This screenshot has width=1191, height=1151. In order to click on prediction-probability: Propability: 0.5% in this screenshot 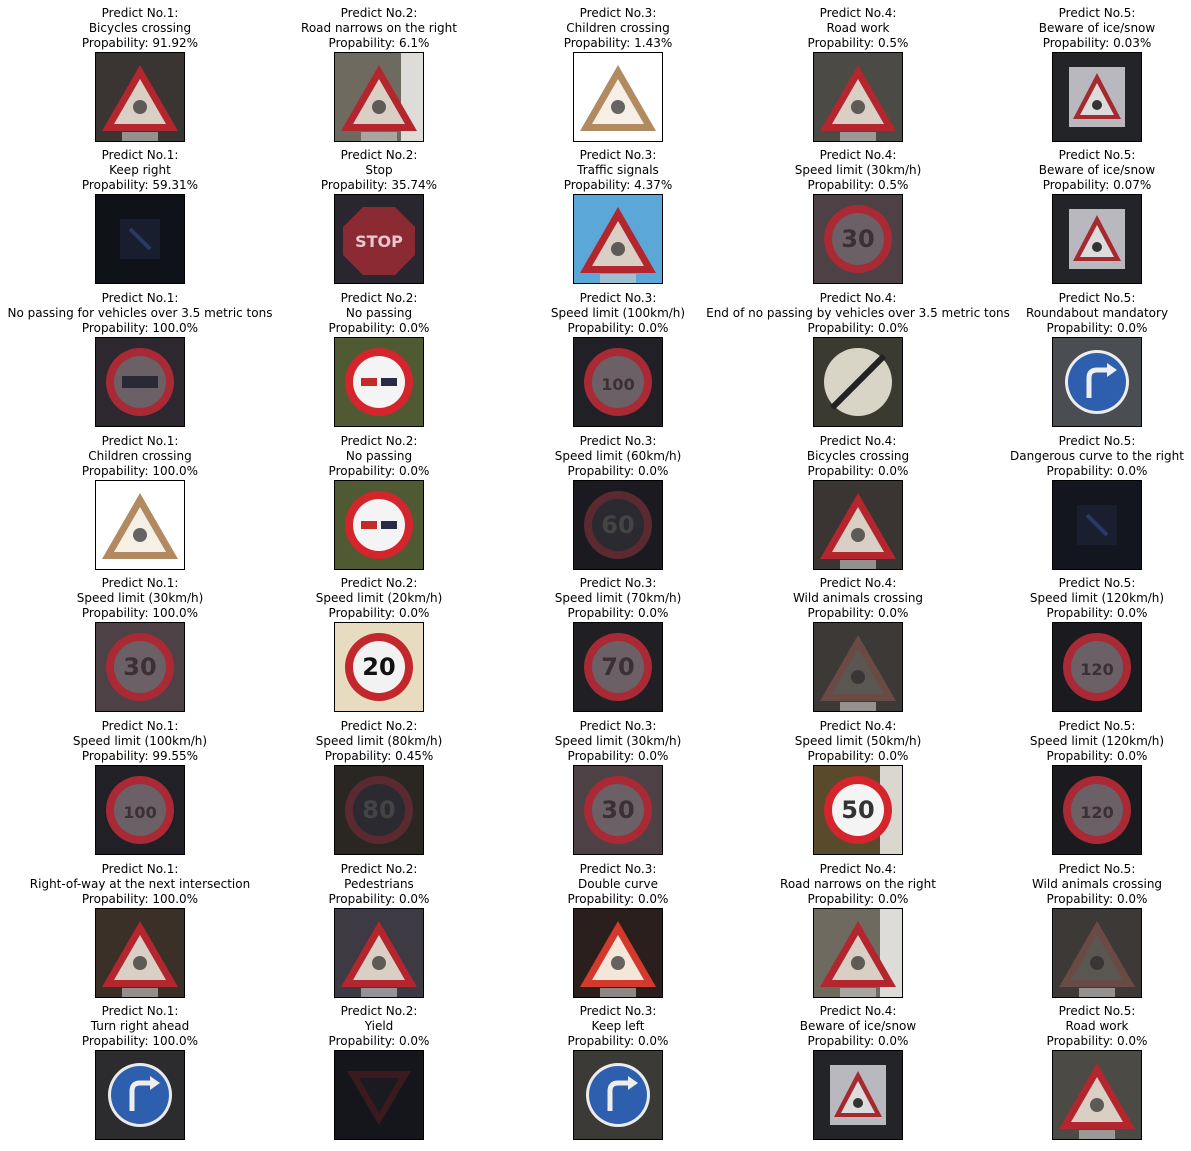, I will do `click(858, 43)`.